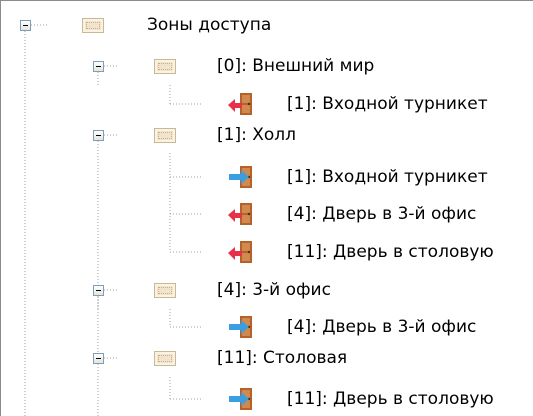 The image size is (533, 416). What do you see at coordinates (274, 290) in the screenshot?
I see `tree-zone-label: [4]: 3-й офис` at bounding box center [274, 290].